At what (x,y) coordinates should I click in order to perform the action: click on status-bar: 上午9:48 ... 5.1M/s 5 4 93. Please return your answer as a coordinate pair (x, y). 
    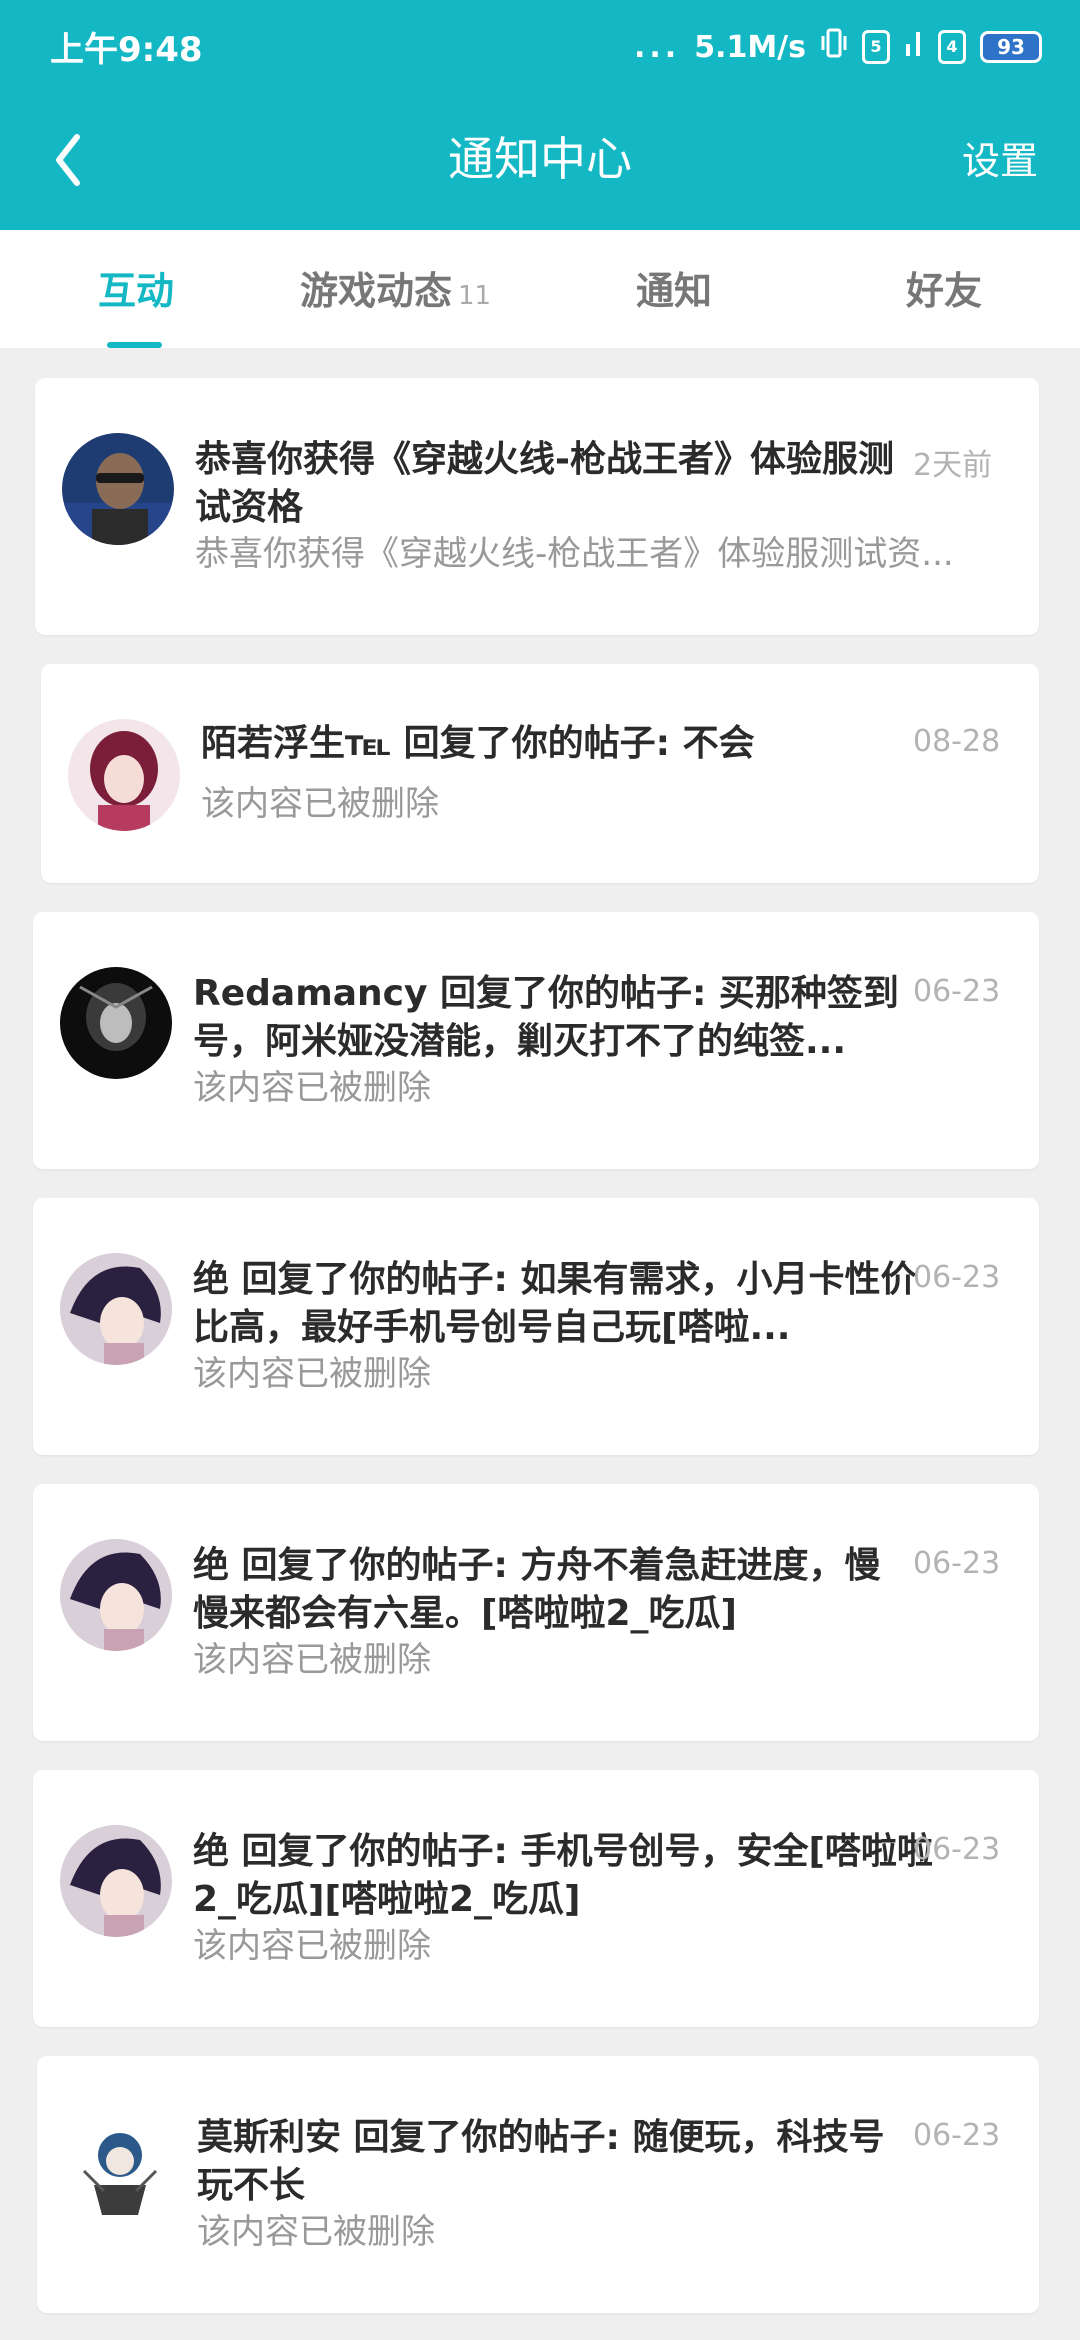
    Looking at the image, I should click on (540, 47).